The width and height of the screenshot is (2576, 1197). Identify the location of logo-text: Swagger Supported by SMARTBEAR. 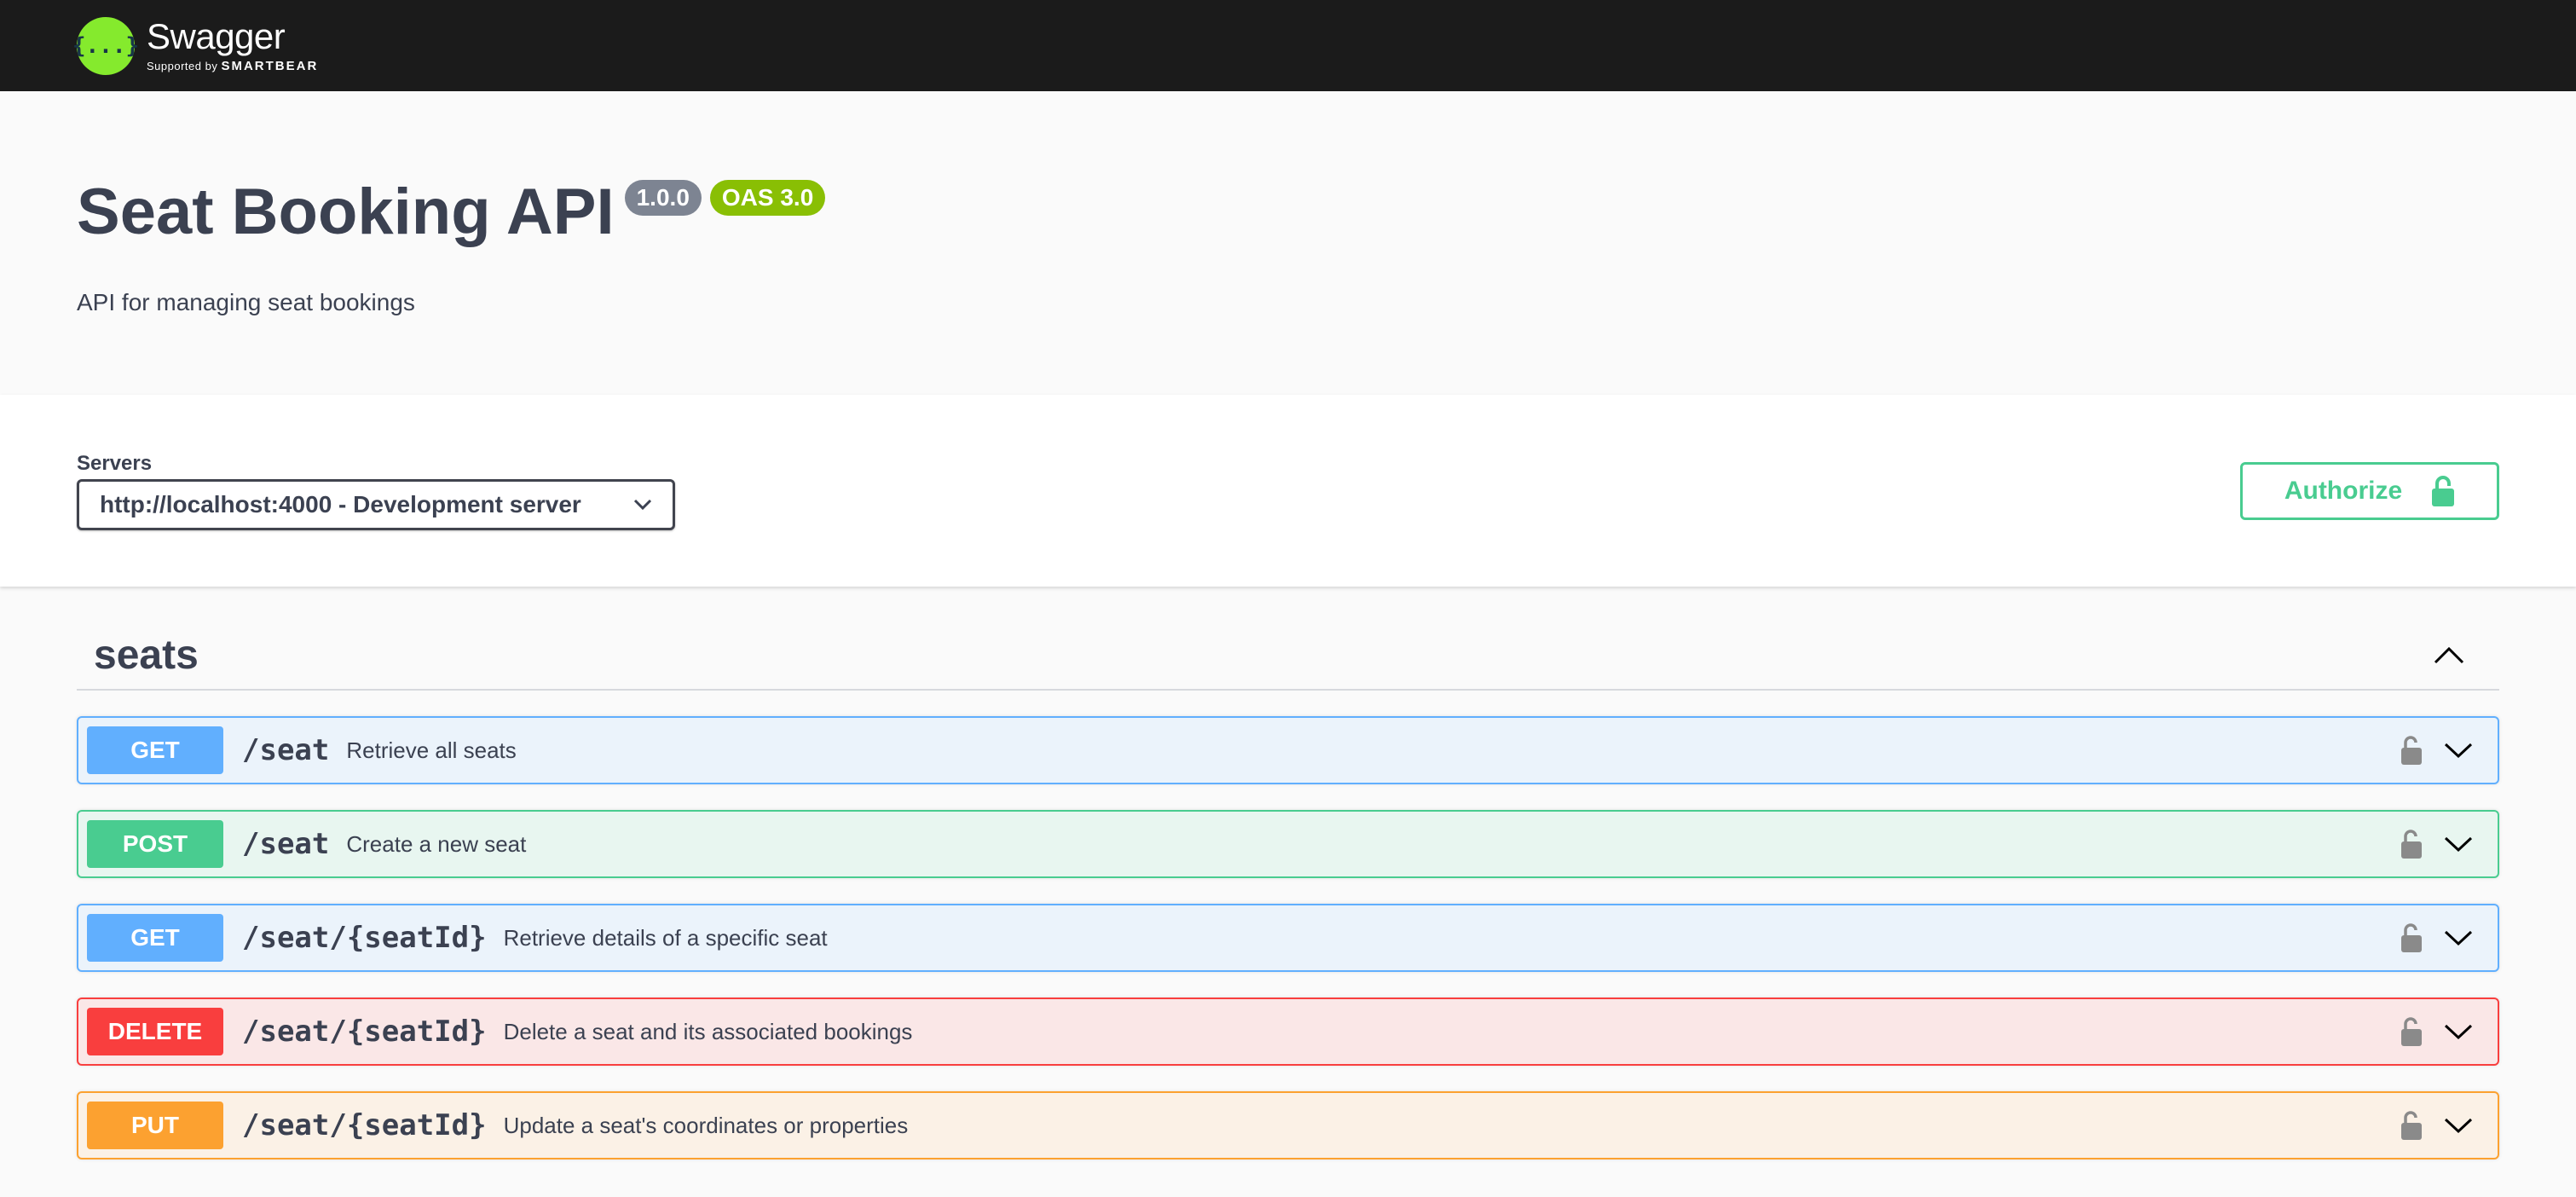
(232, 44).